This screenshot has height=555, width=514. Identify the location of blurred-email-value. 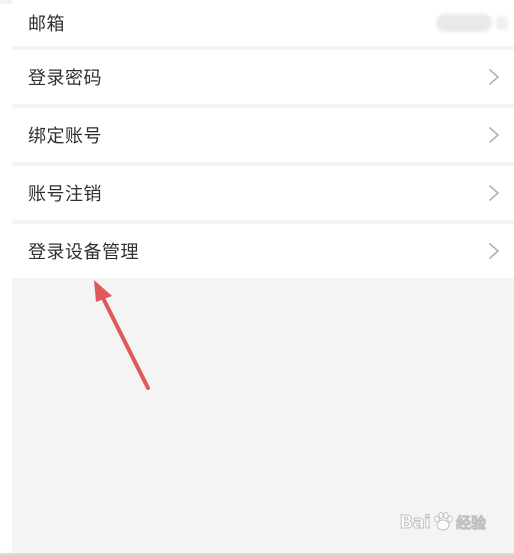
(472, 23).